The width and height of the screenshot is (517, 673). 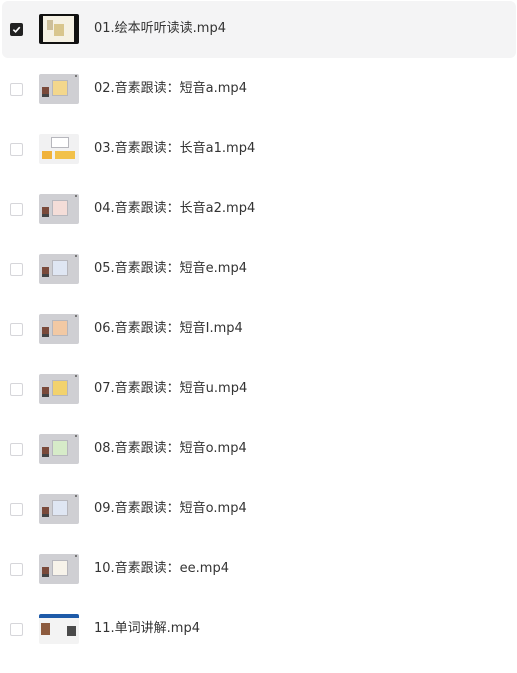 I want to click on checkmark-icon, so click(x=16, y=30).